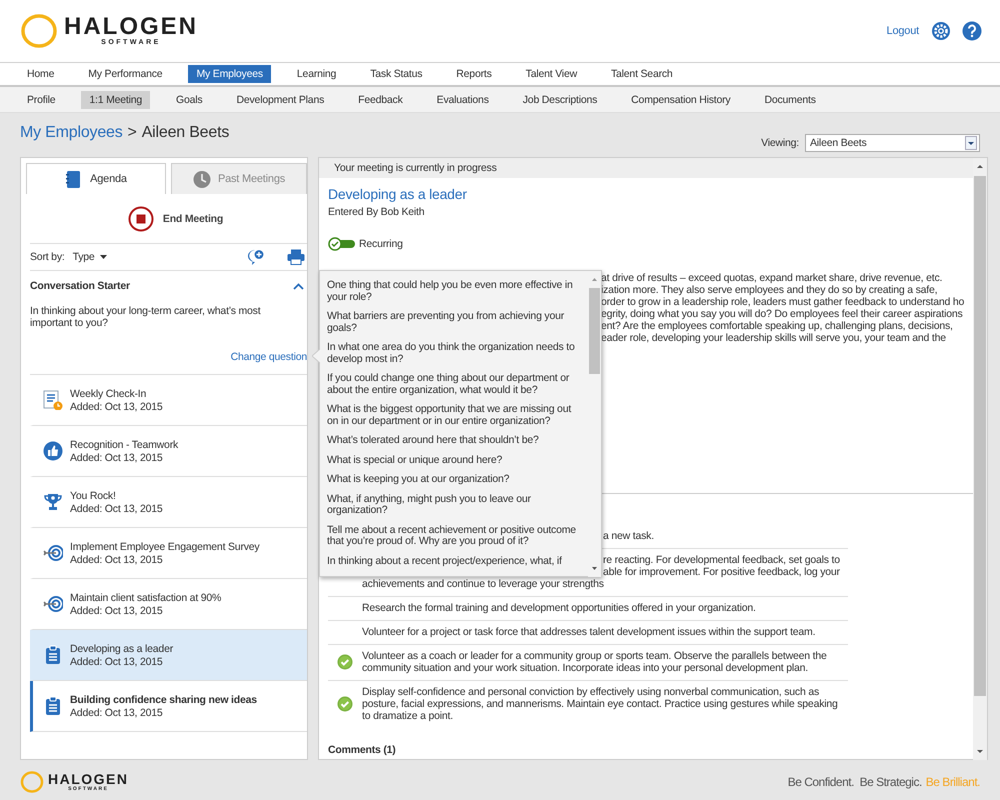  What do you see at coordinates (773, 338) in the screenshot?
I see `description-text: eader role, developing your leadership skills will serve you, your team and the` at bounding box center [773, 338].